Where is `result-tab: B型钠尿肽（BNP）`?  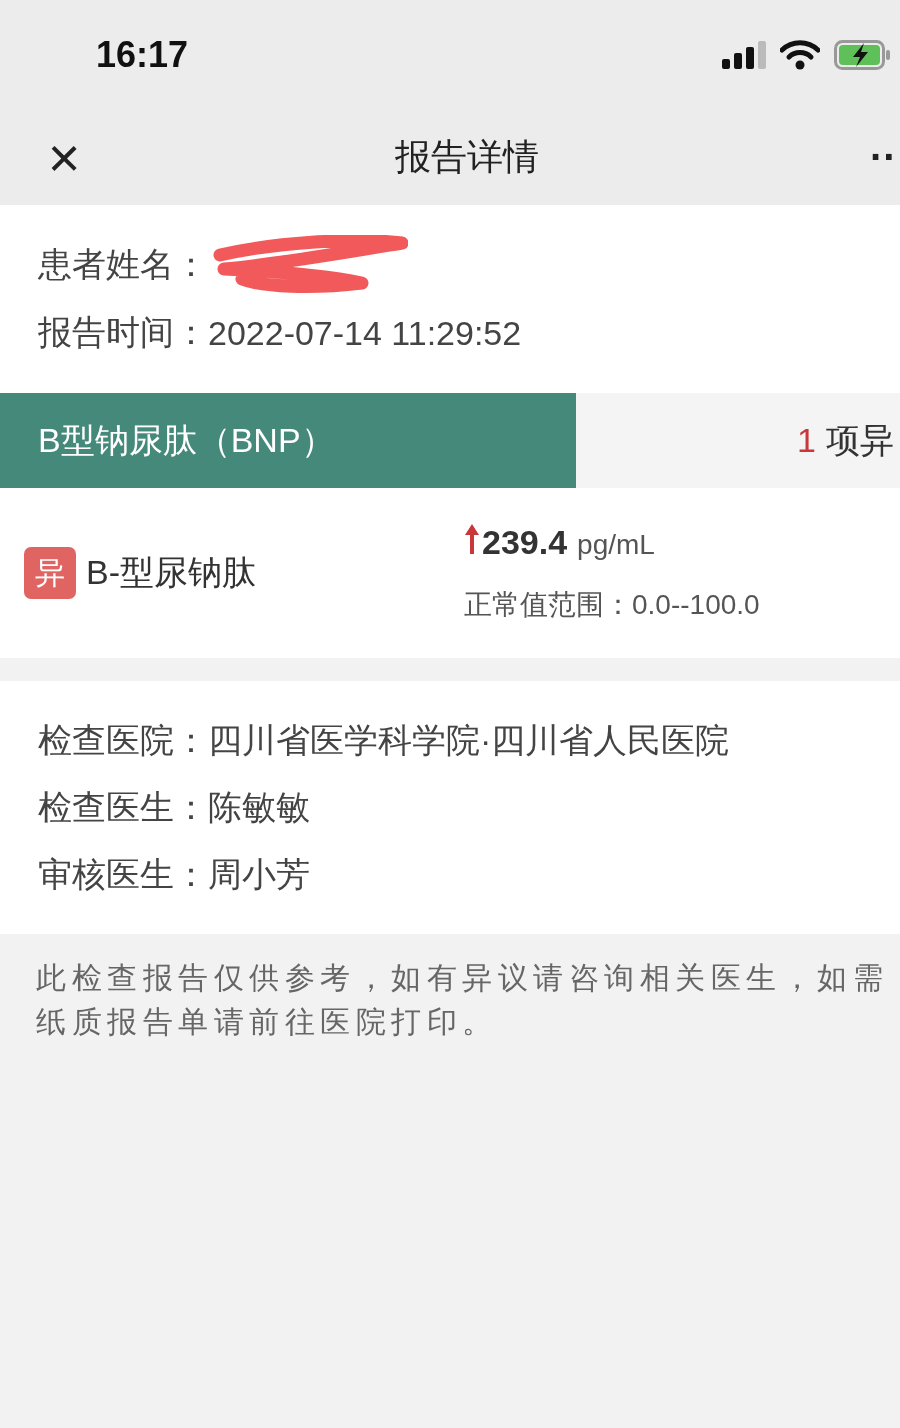
result-tab: B型钠尿肽（BNP） is located at coordinates (288, 440).